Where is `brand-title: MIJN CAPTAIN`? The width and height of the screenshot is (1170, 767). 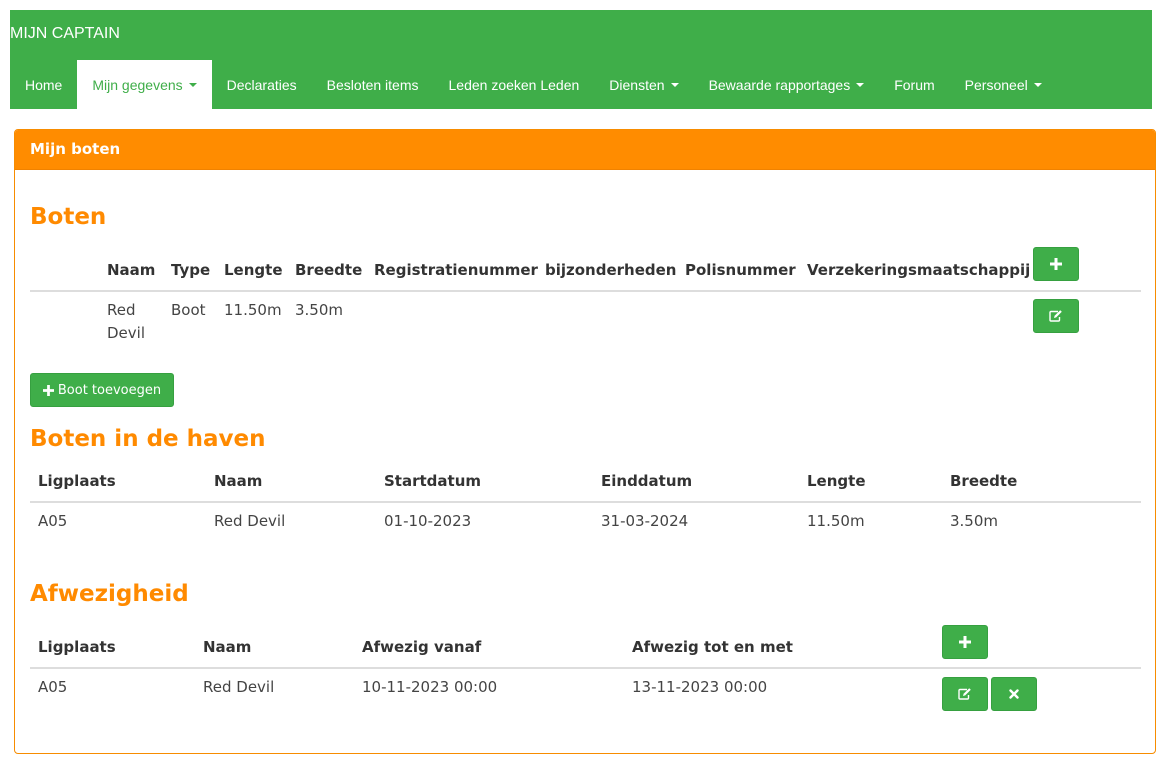
brand-title: MIJN CAPTAIN is located at coordinates (65, 34).